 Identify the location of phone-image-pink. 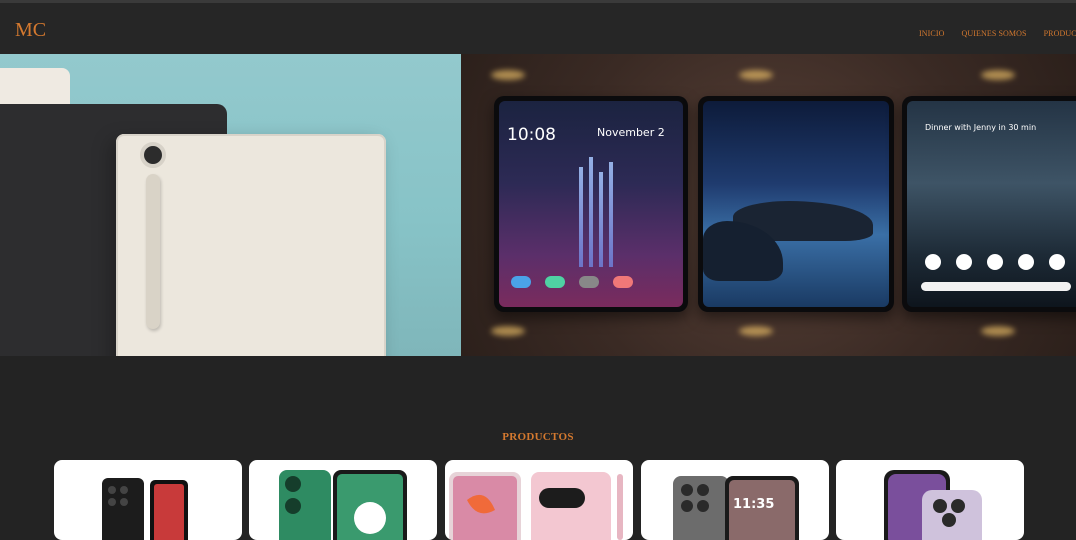
(536, 506).